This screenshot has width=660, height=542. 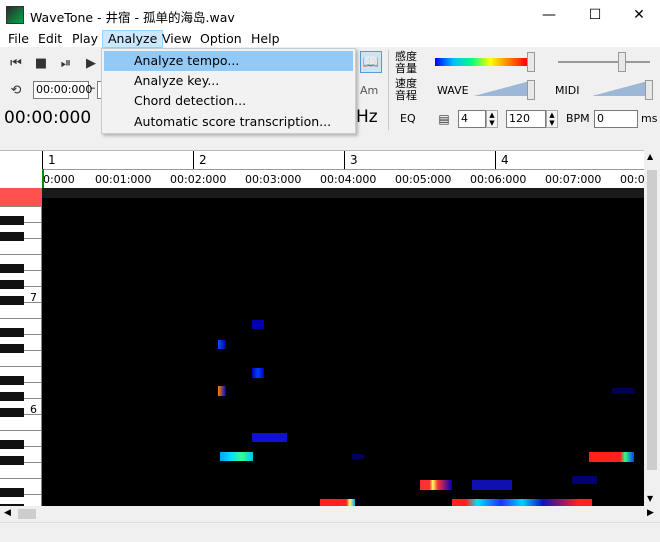 I want to click on beats-field: 4, so click(x=472, y=119).